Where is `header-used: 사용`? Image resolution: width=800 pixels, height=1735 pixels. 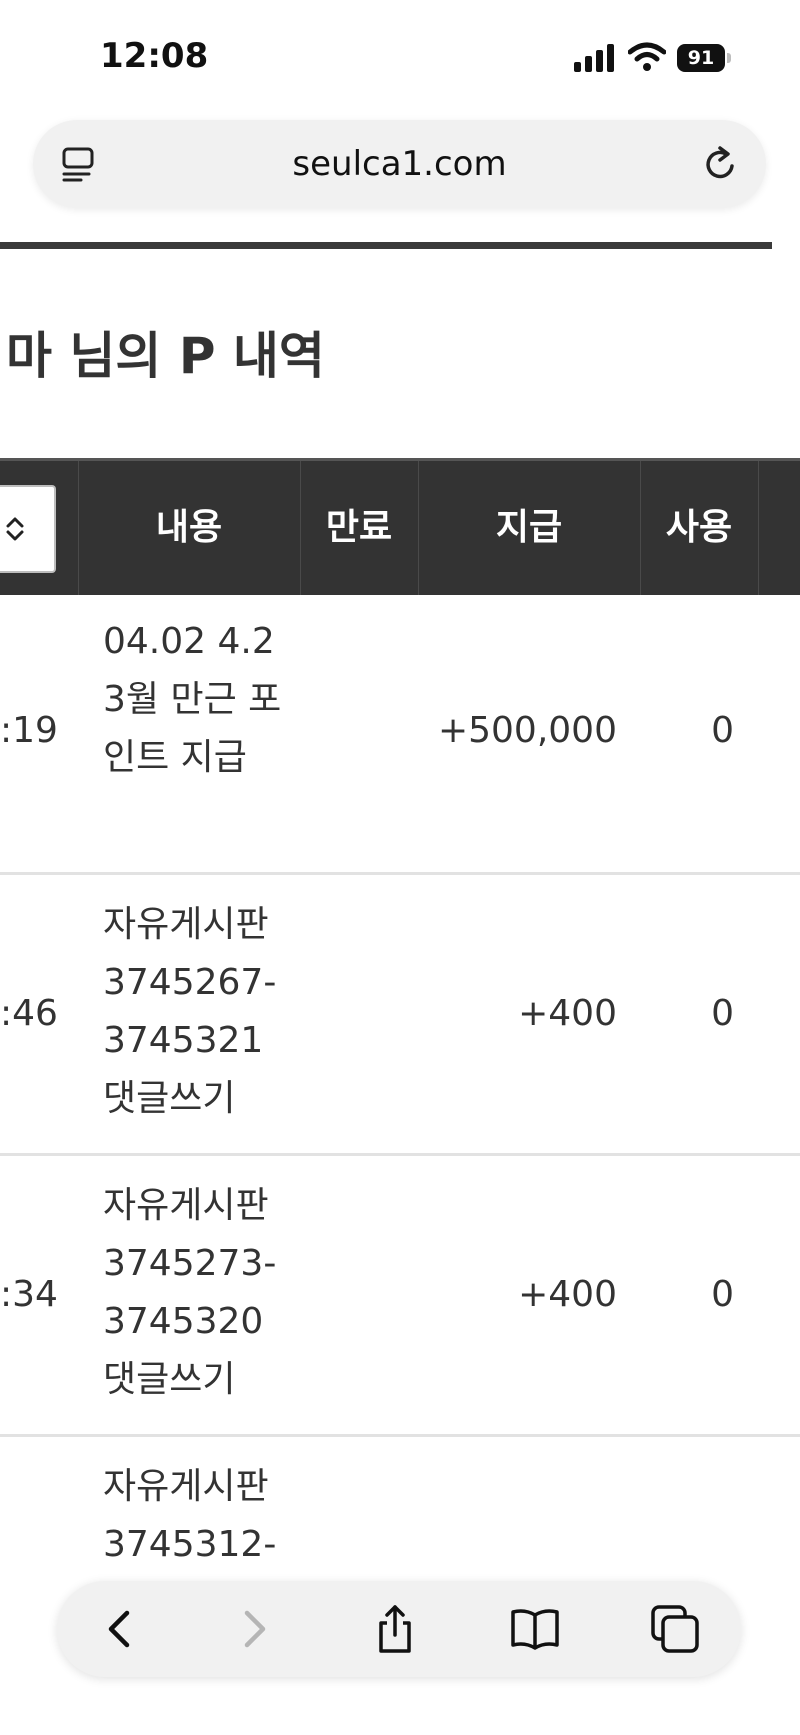
header-used: 사용 is located at coordinates (699, 527).